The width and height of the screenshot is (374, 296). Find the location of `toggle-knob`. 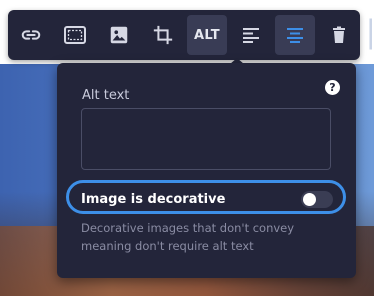

toggle-knob is located at coordinates (309, 199).